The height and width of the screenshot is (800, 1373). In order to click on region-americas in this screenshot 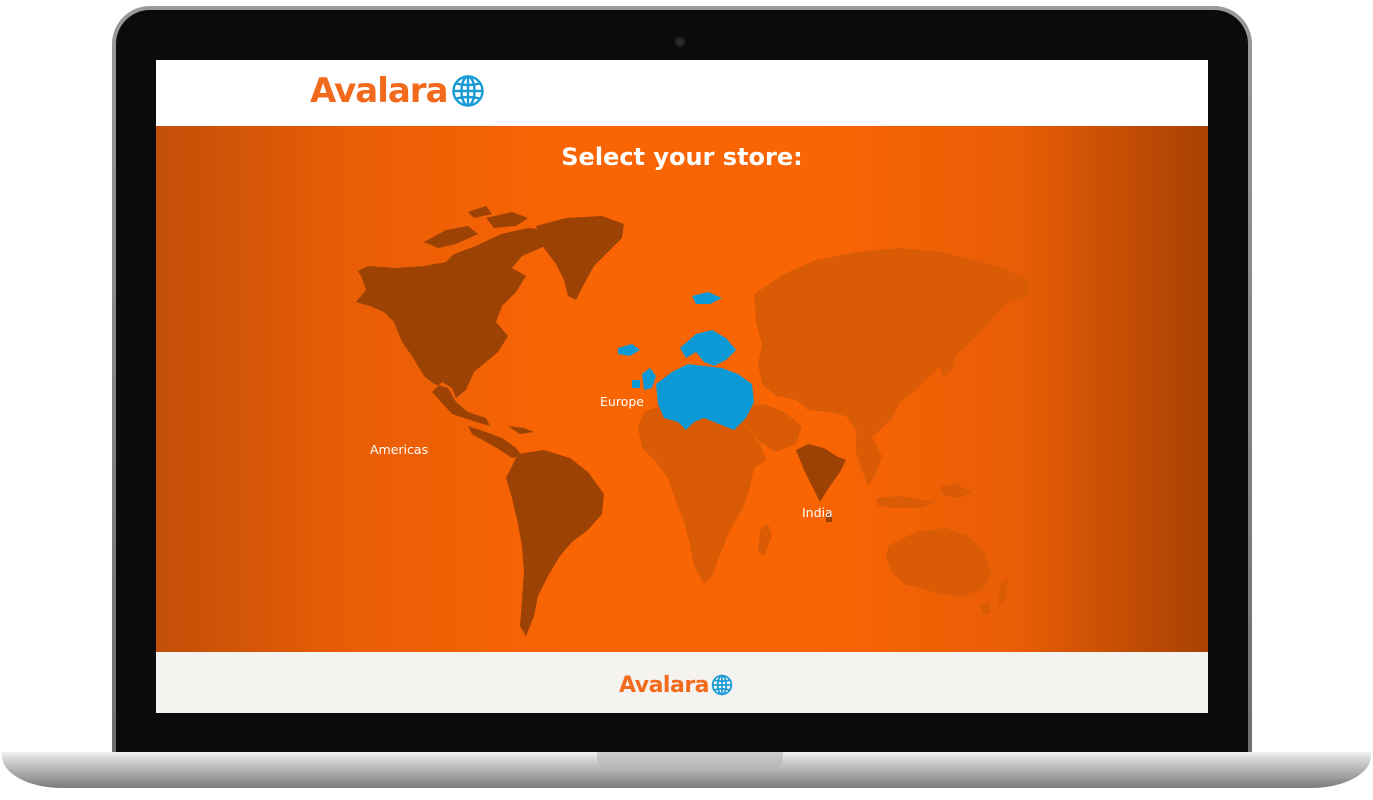, I will do `click(490, 421)`.